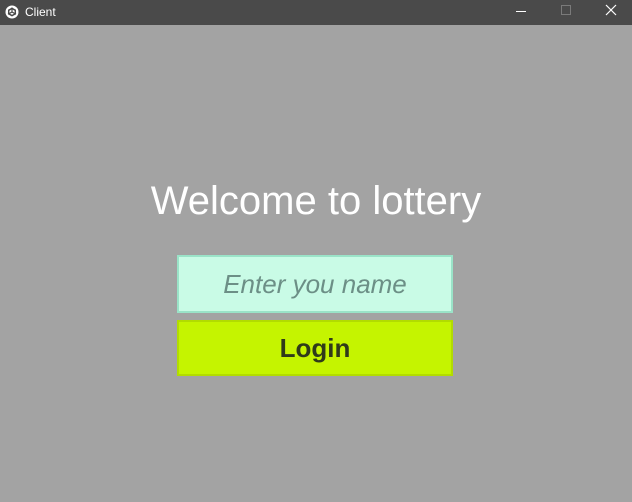 The height and width of the screenshot is (502, 632). I want to click on login-button: Login, so click(315, 348).